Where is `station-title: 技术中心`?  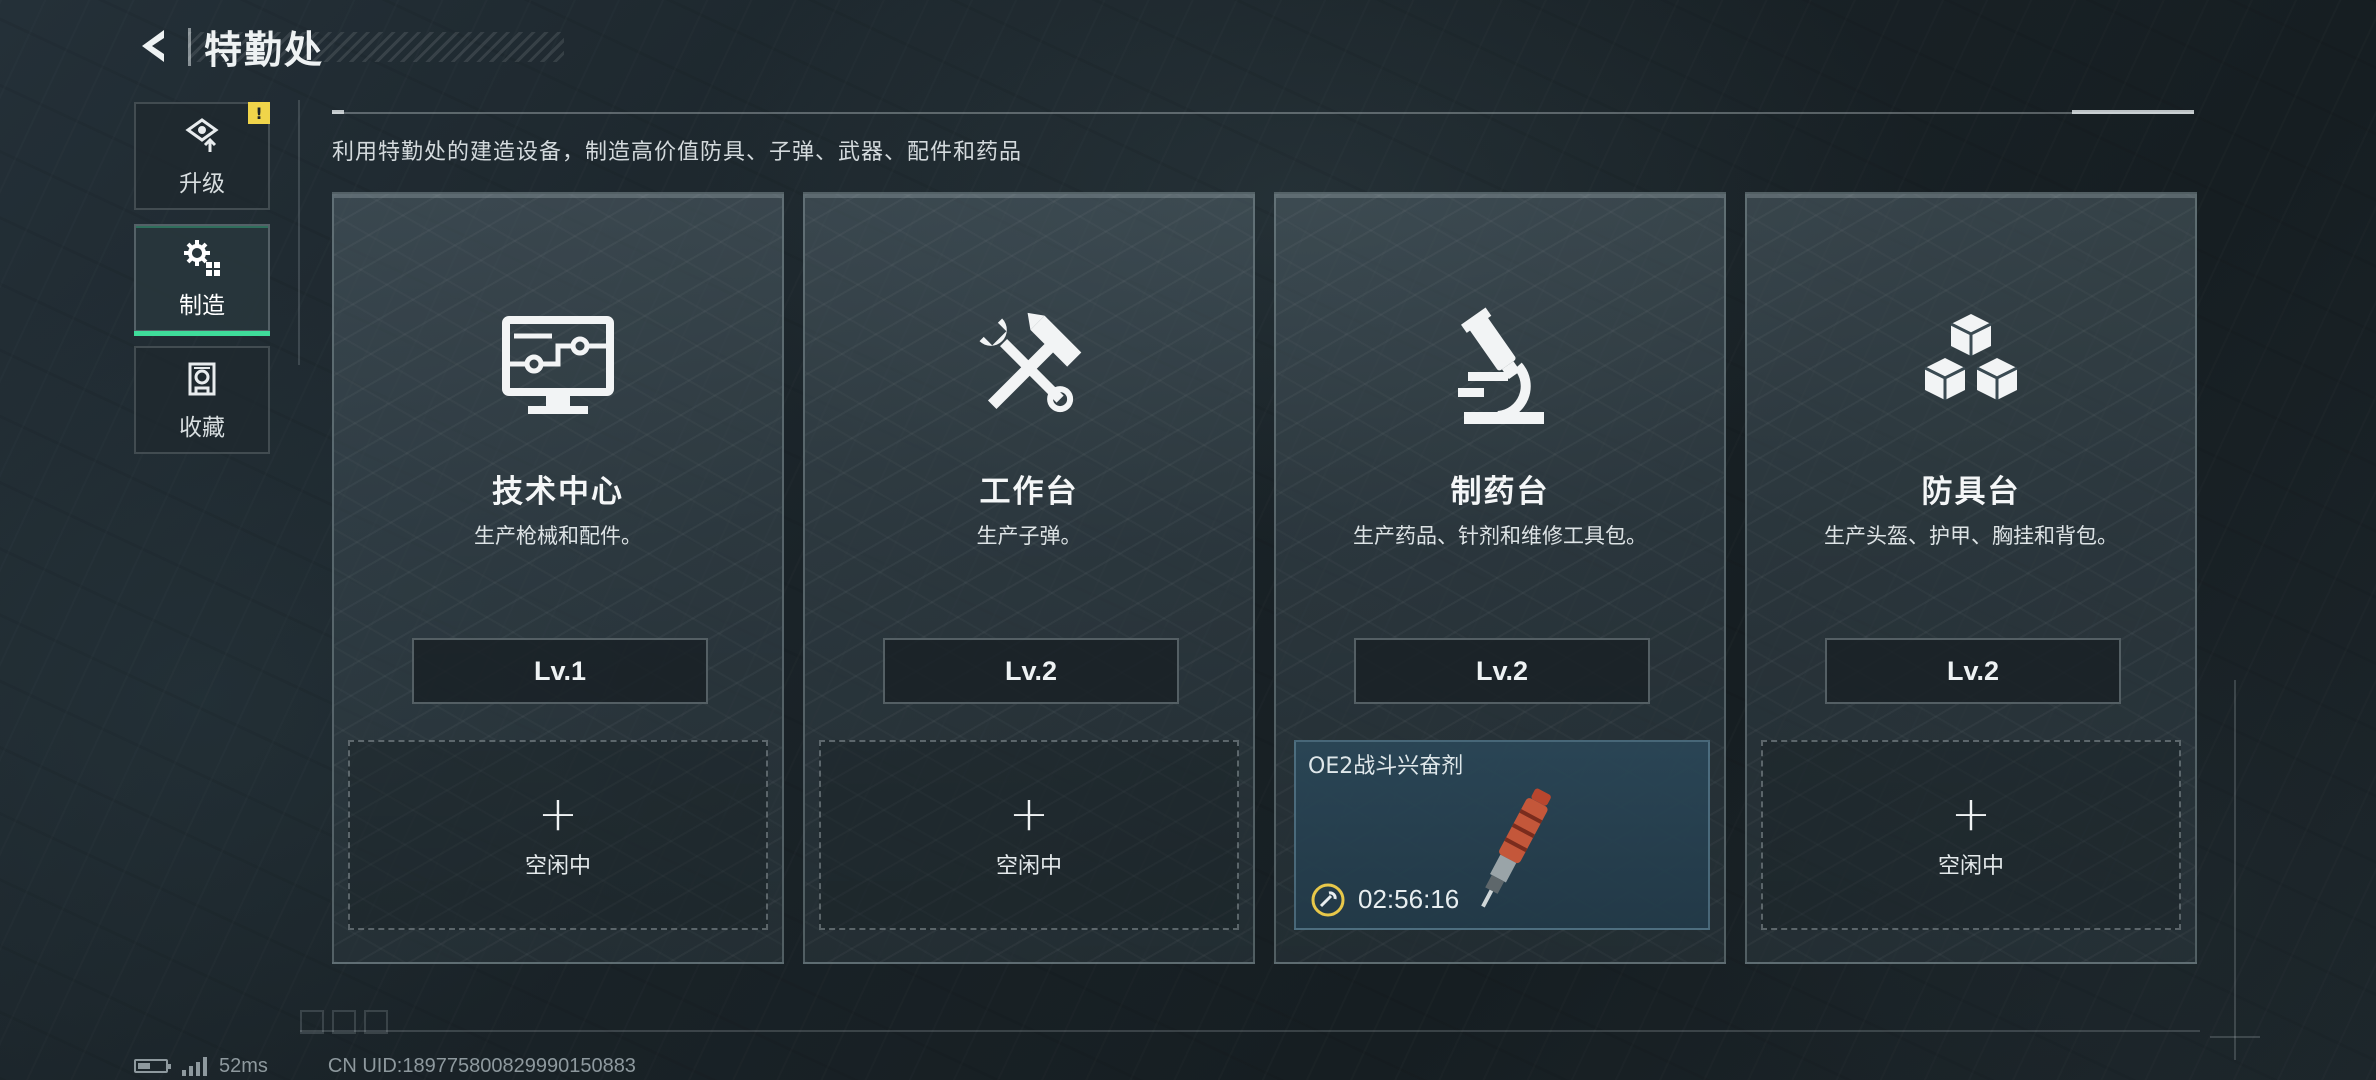 station-title: 技术中心 is located at coordinates (558, 492).